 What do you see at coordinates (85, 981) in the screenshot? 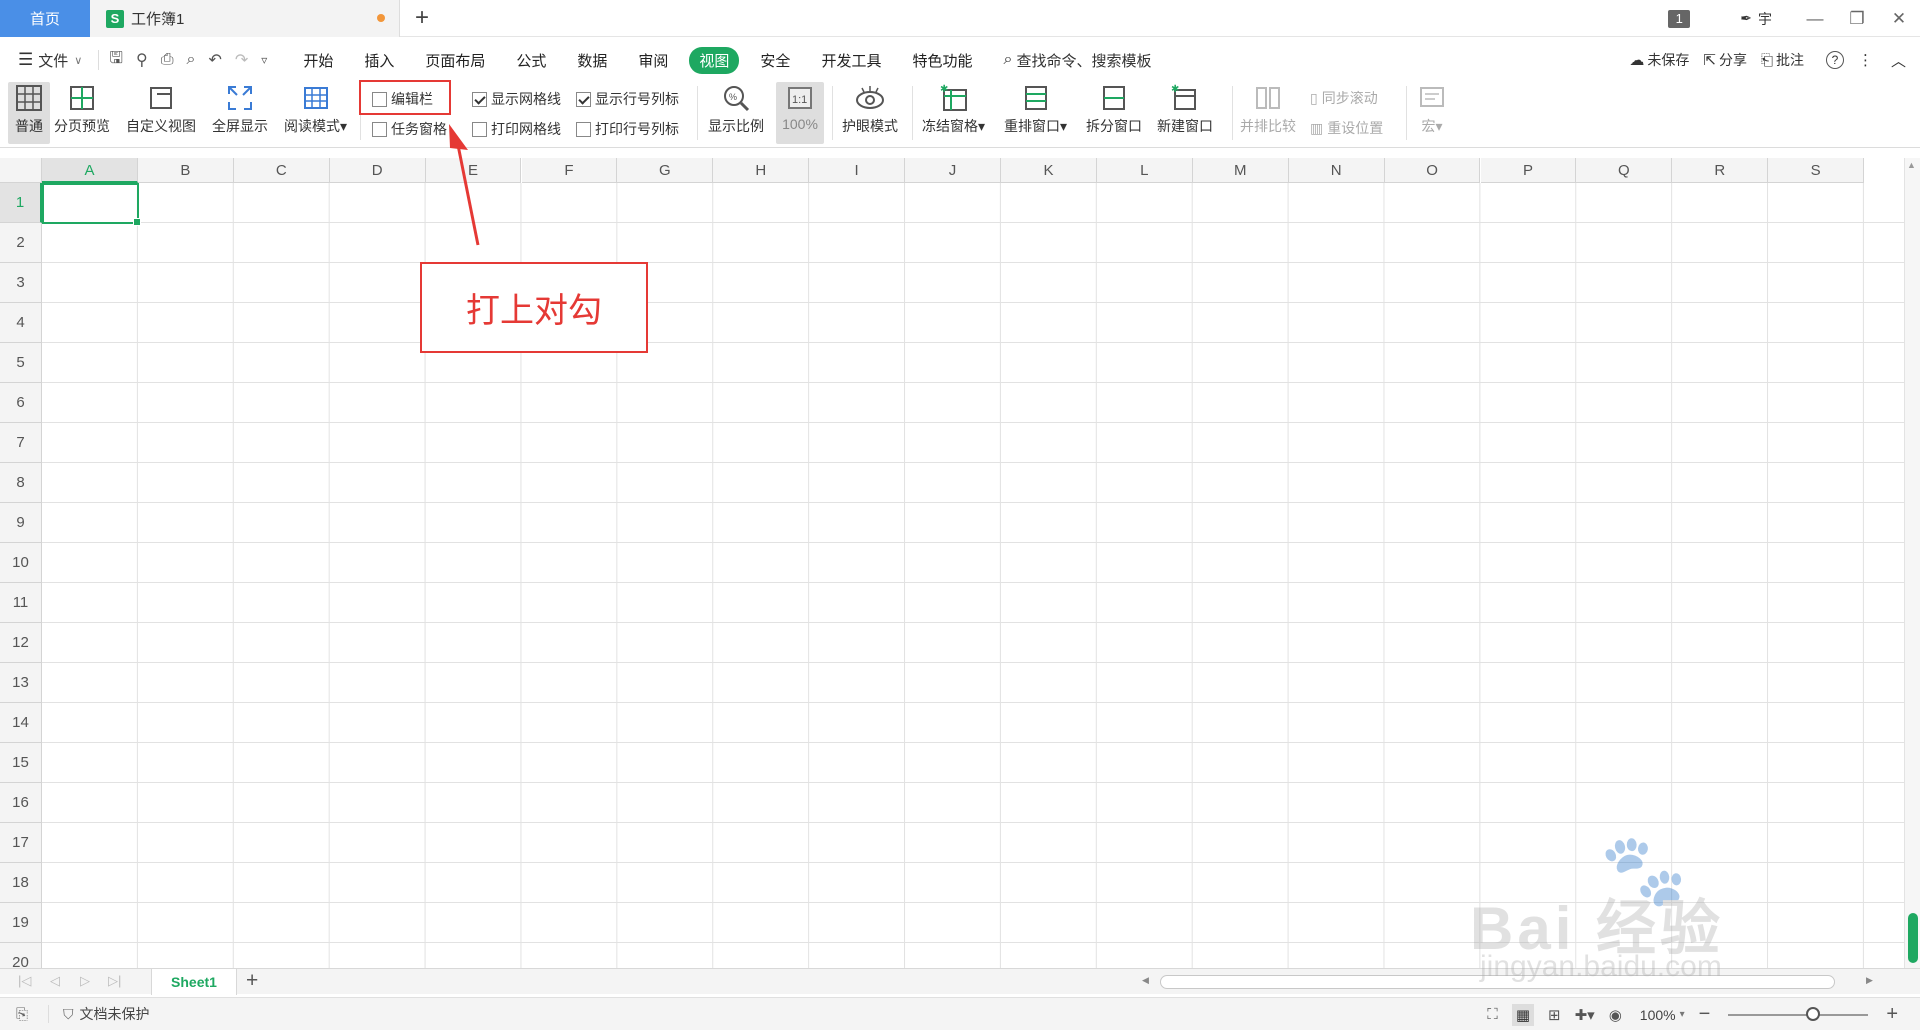
I see `next-sheet-icon: ▷` at bounding box center [85, 981].